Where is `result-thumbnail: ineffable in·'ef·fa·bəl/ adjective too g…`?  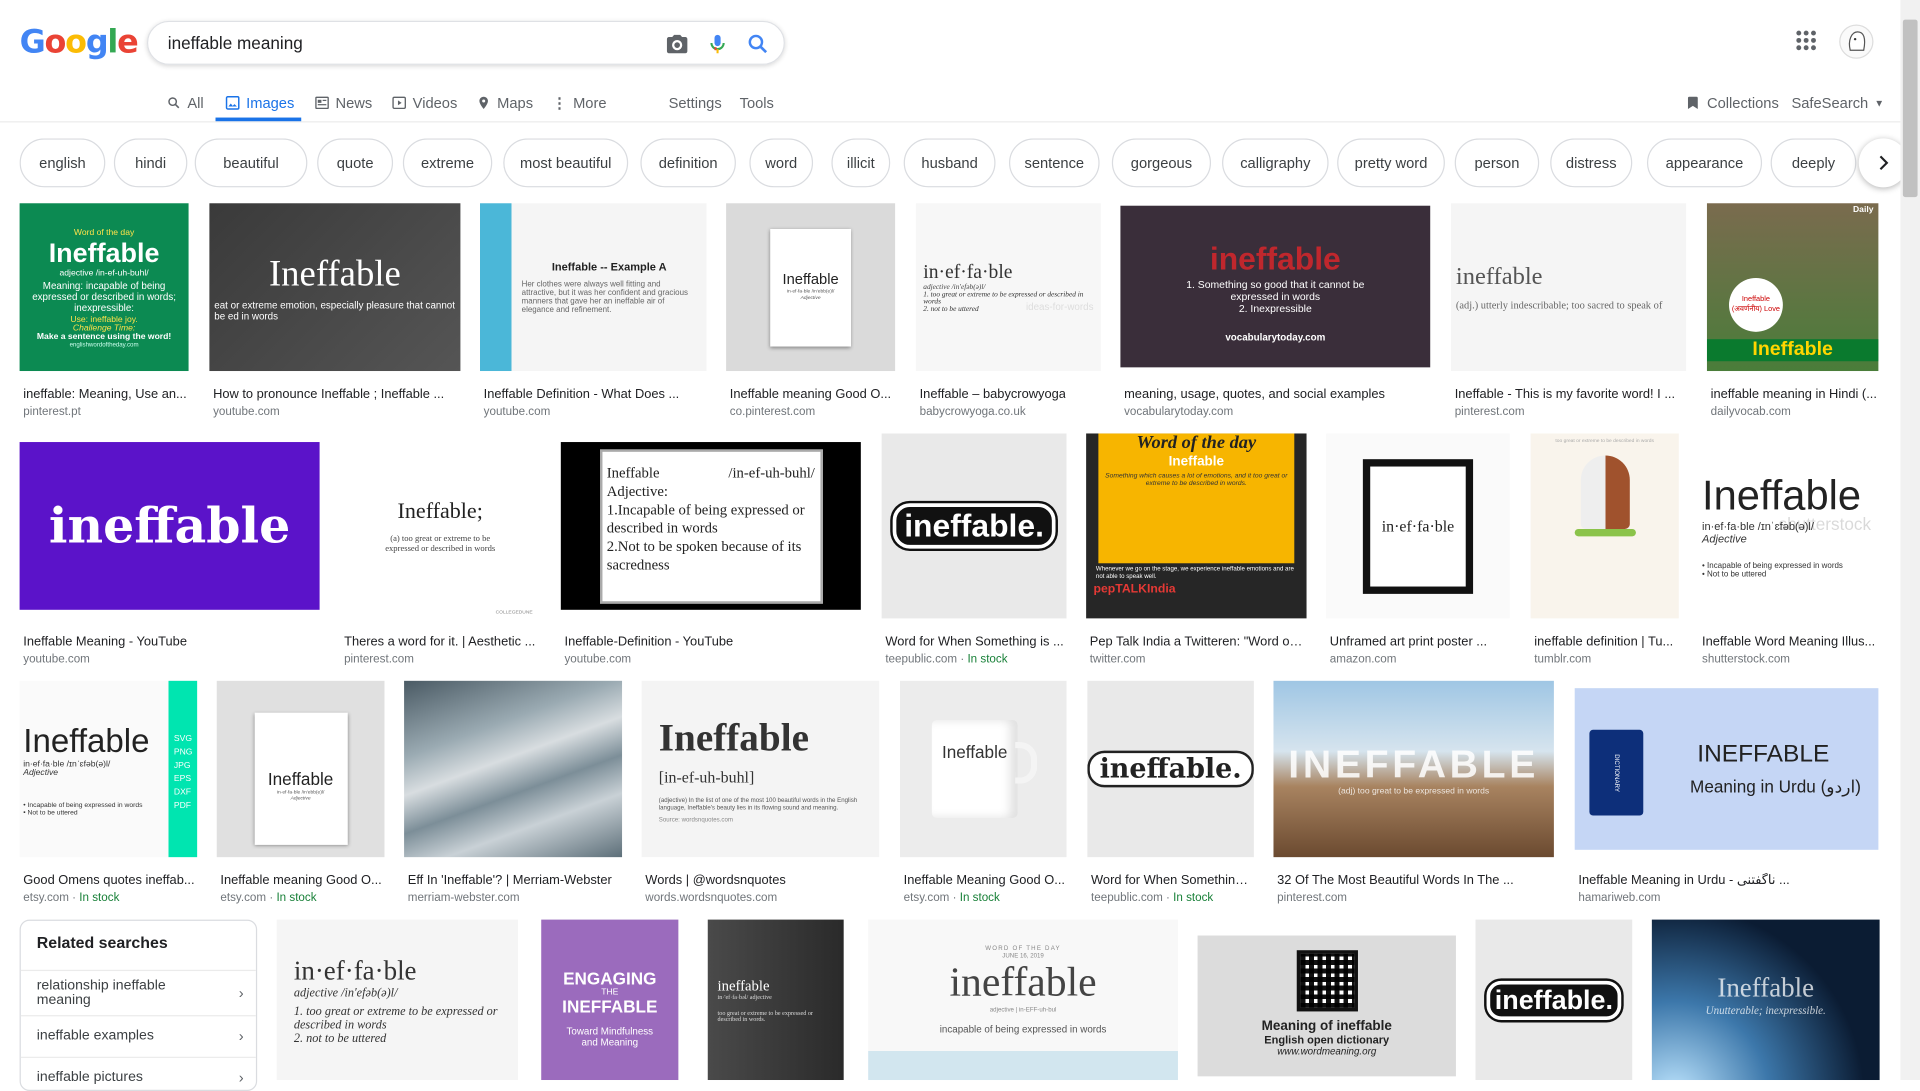 result-thumbnail: ineffable in·'ef·fa·bəl/ adjective too g… is located at coordinates (775, 1000).